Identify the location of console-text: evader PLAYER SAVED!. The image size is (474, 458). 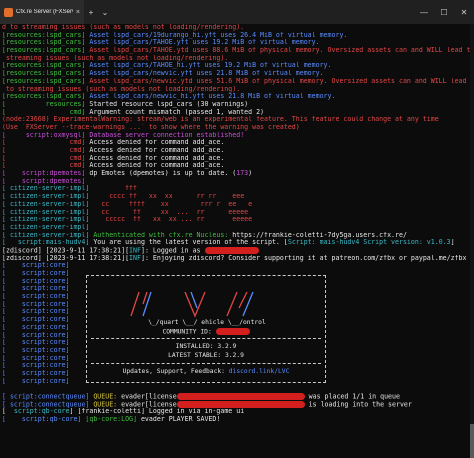
(180, 420).